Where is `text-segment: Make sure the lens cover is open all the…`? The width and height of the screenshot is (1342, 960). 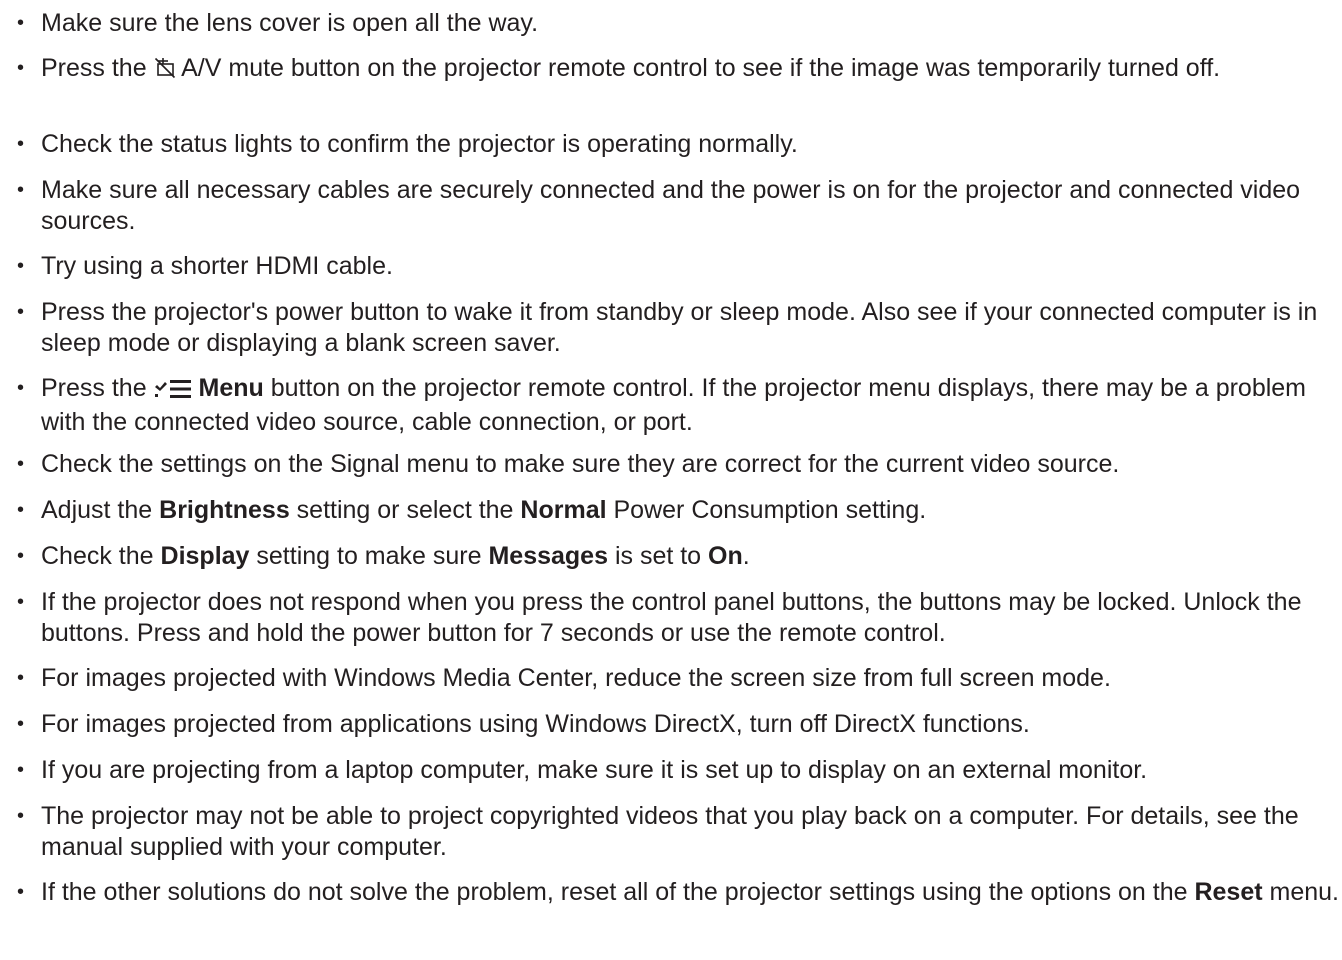 text-segment: Make sure the lens cover is open all the… is located at coordinates (290, 23).